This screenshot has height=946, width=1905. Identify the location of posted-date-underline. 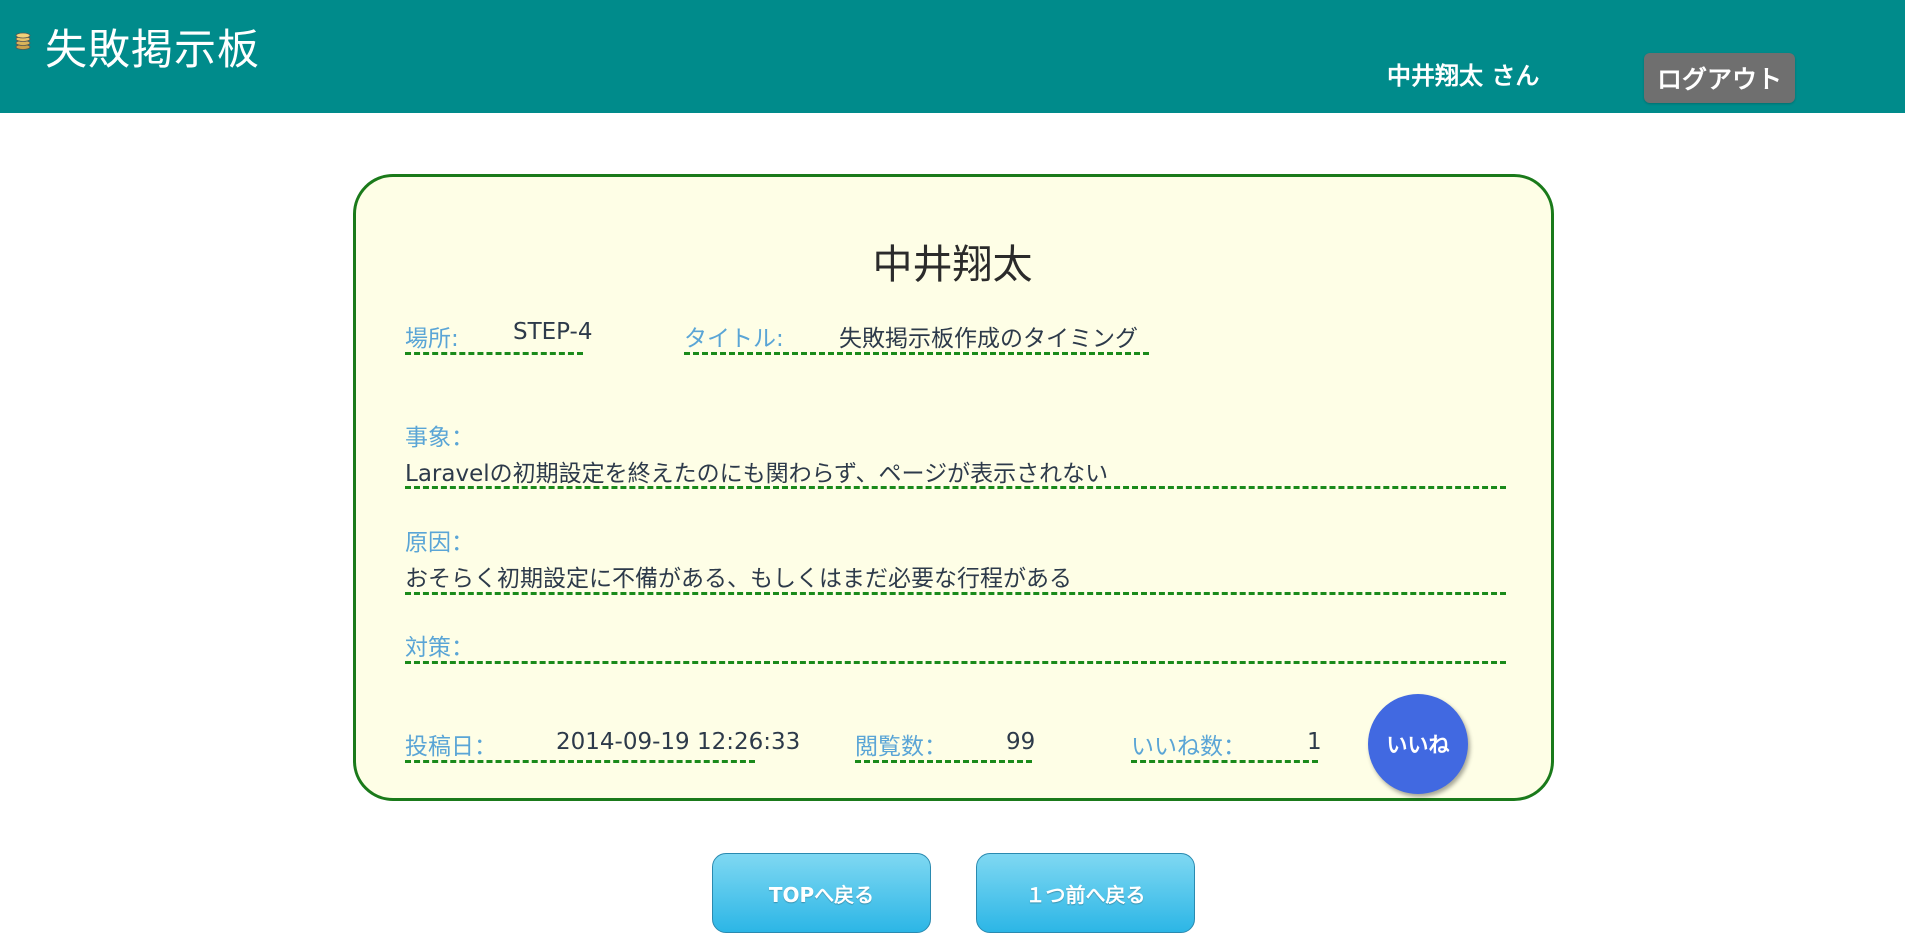
(580, 761).